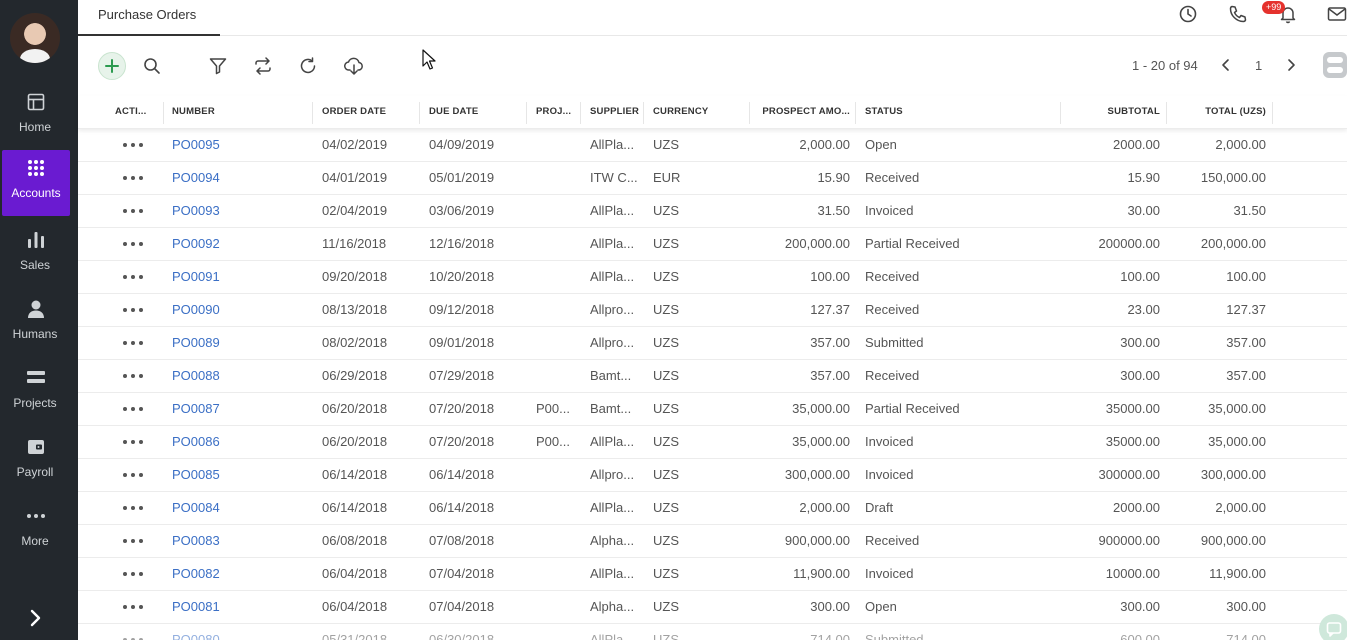  Describe the element at coordinates (39, 393) in the screenshot. I see `sidebar-item-projects: Projects` at that location.